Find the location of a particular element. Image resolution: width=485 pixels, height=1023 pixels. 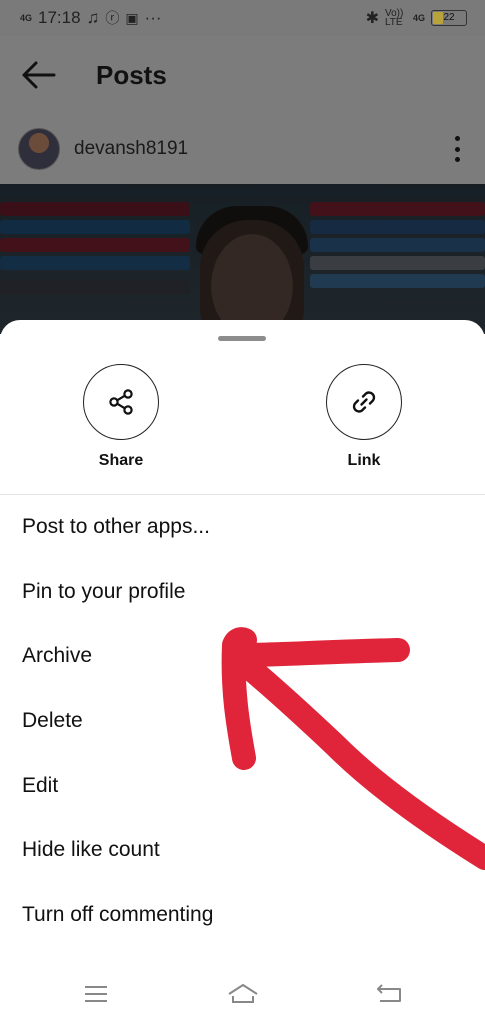

volte-indicator: Vo)) LTE is located at coordinates (394, 18).